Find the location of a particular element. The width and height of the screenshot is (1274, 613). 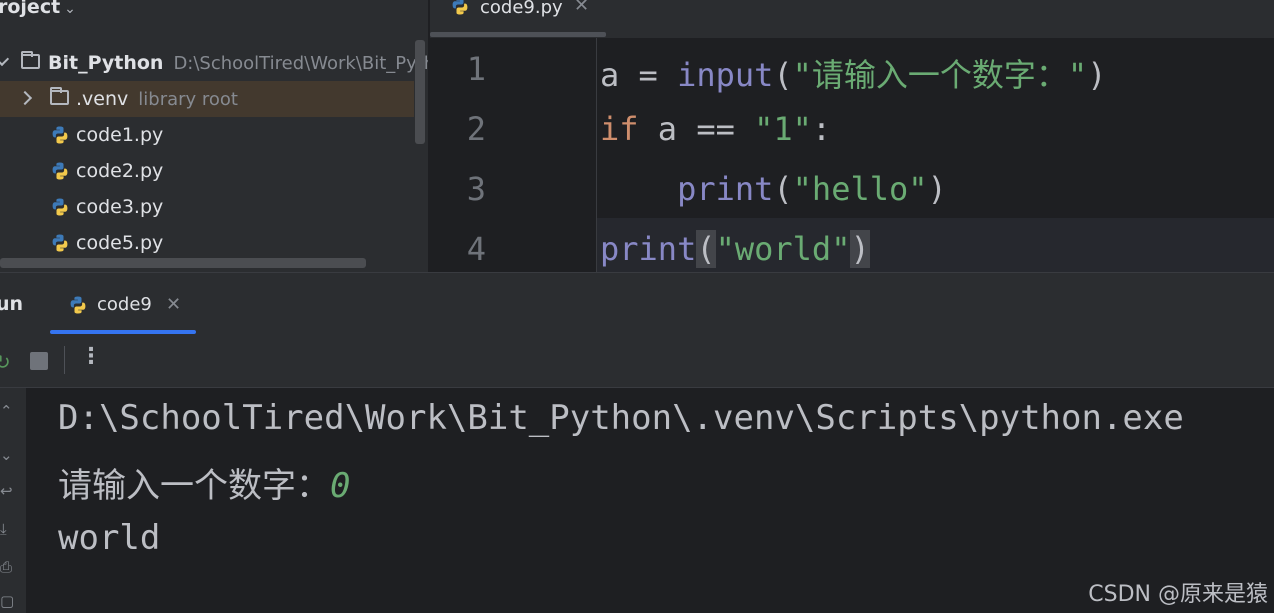

code-line-2: if a == "1": is located at coordinates (715, 129).